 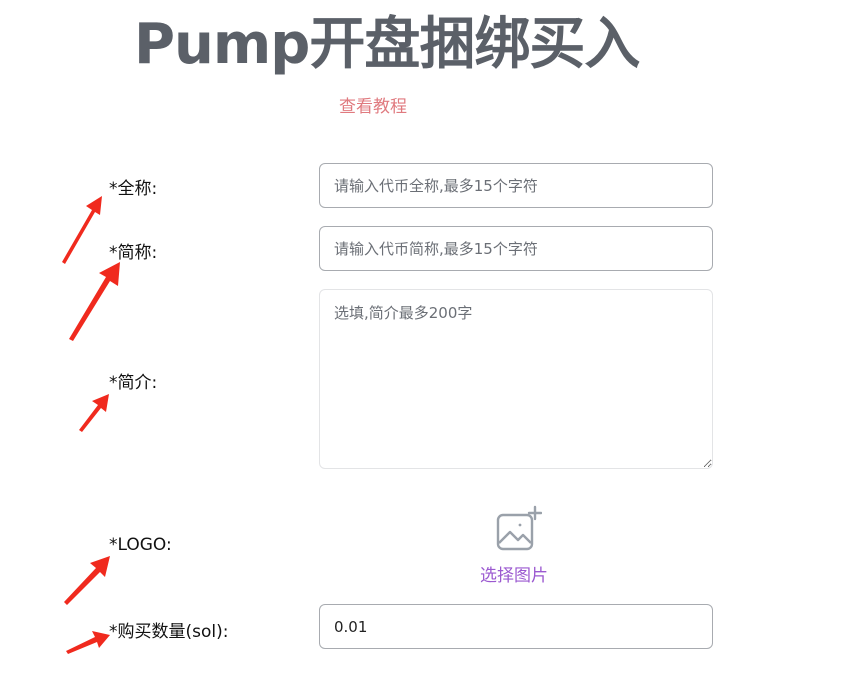 I want to click on arrow-buy-amount, so click(x=88, y=642).